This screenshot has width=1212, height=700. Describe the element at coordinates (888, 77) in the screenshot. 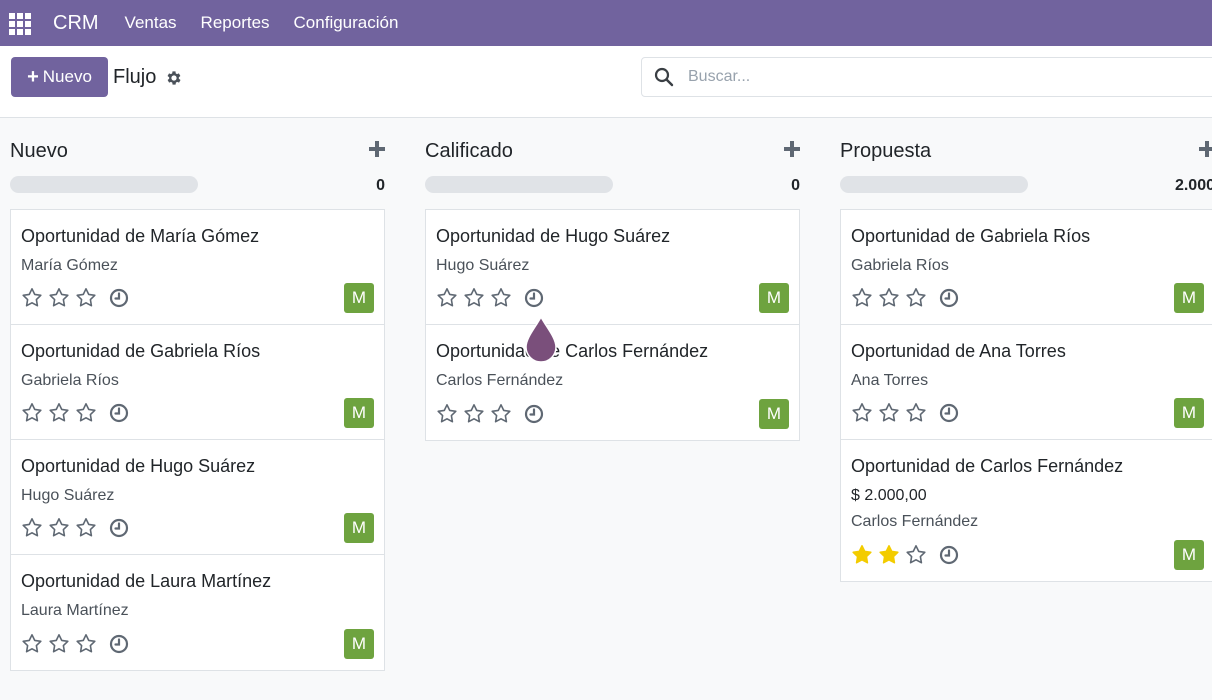

I see `search-input` at that location.